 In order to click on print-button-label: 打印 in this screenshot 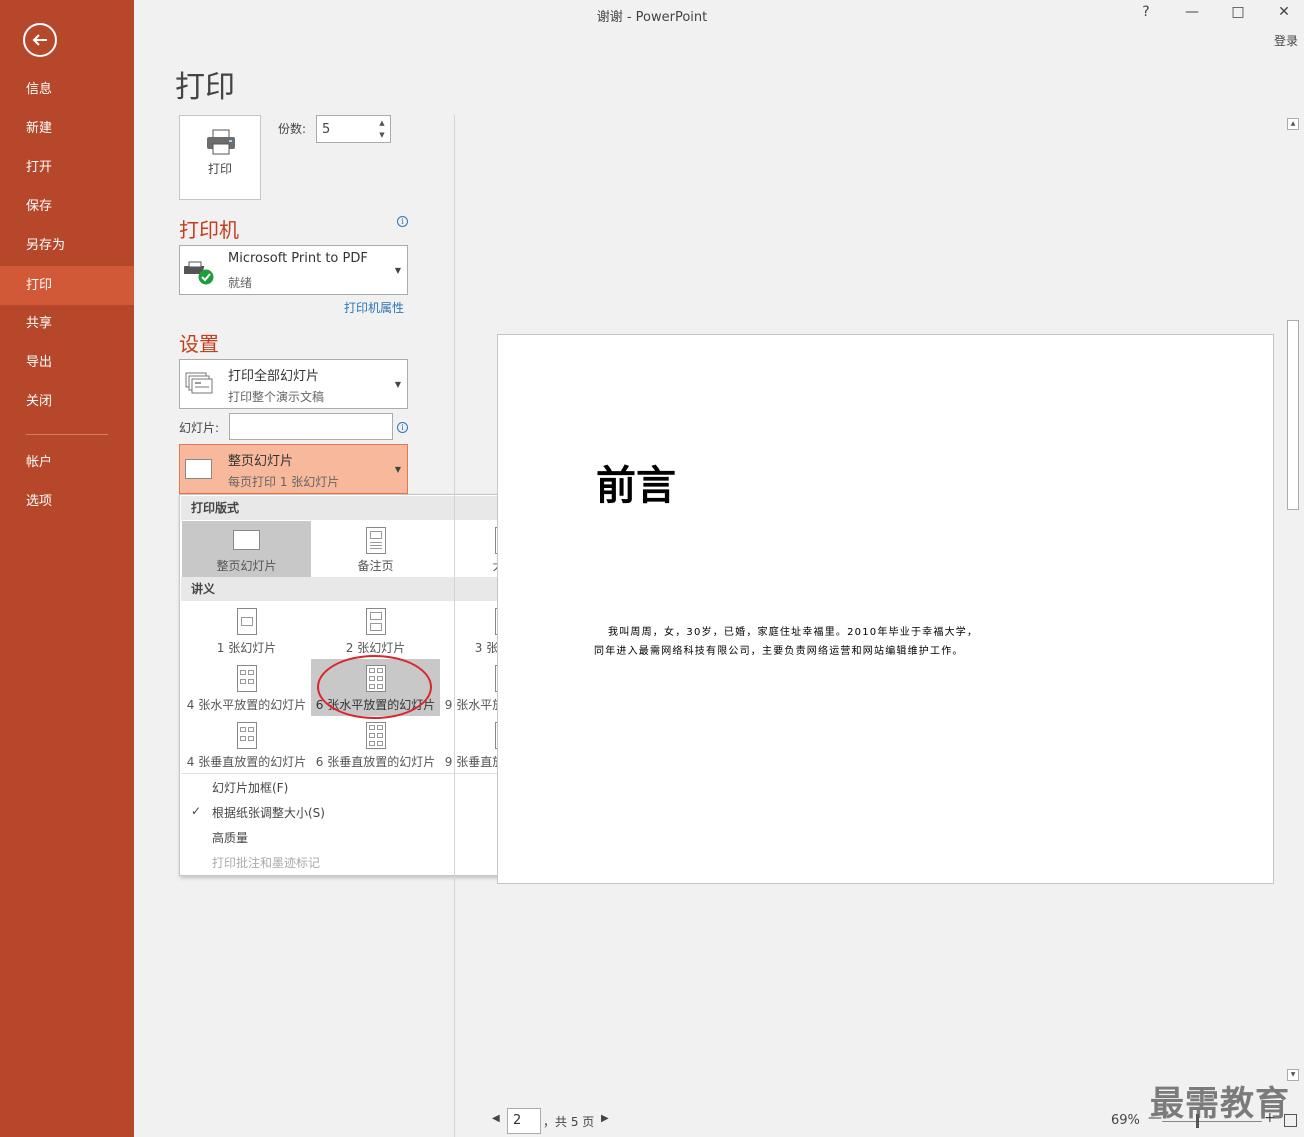, I will do `click(219, 169)`.